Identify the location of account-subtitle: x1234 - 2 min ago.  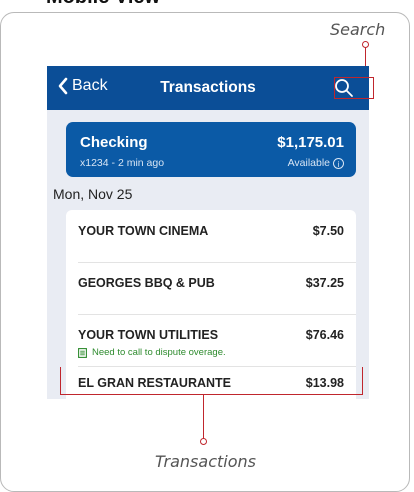
(122, 163).